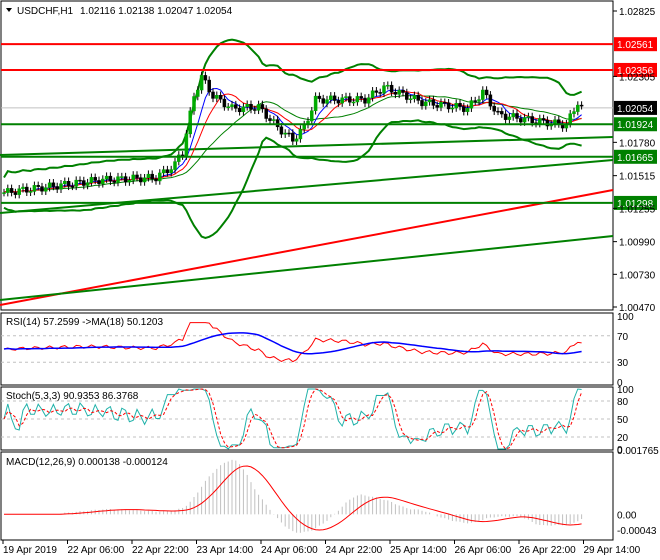  What do you see at coordinates (9, 10) in the screenshot?
I see `collapse-triangle-icon` at bounding box center [9, 10].